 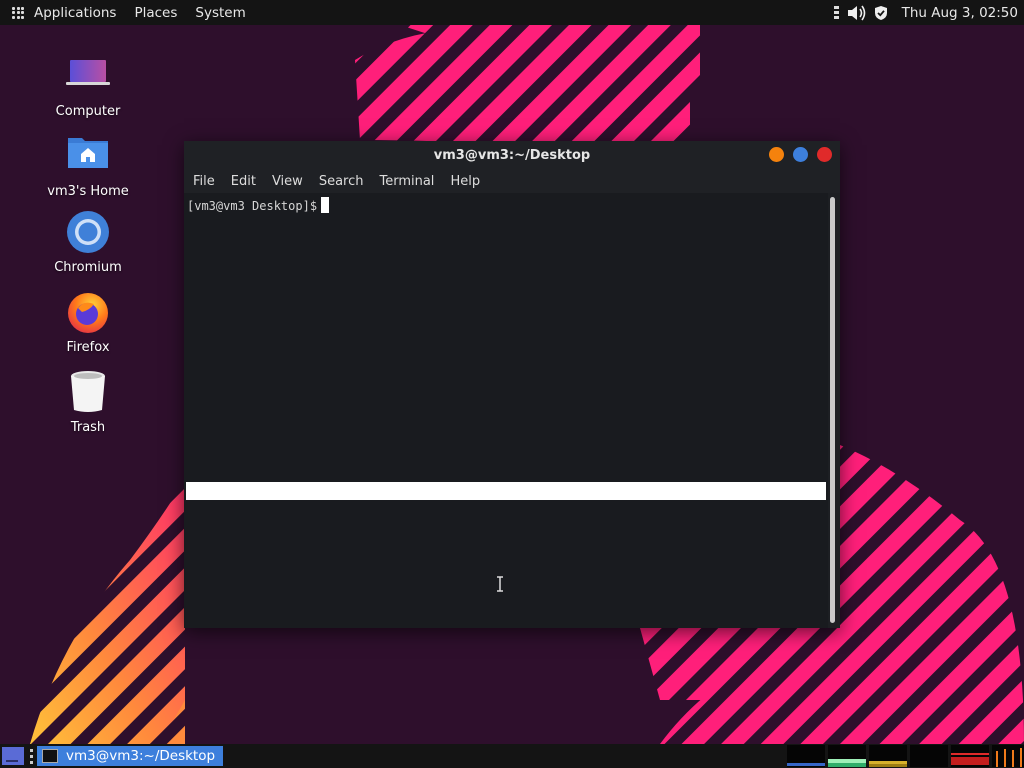 I want to click on menu-places: Places, so click(x=155, y=13).